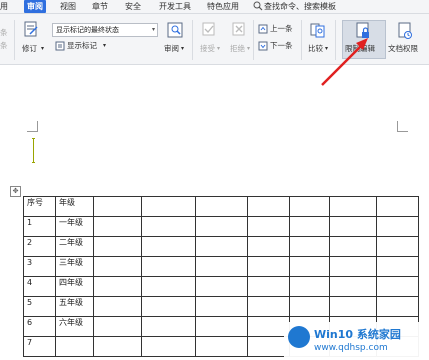 This screenshot has width=429, height=360. I want to click on table-row: 序号 年级, so click(221, 206).